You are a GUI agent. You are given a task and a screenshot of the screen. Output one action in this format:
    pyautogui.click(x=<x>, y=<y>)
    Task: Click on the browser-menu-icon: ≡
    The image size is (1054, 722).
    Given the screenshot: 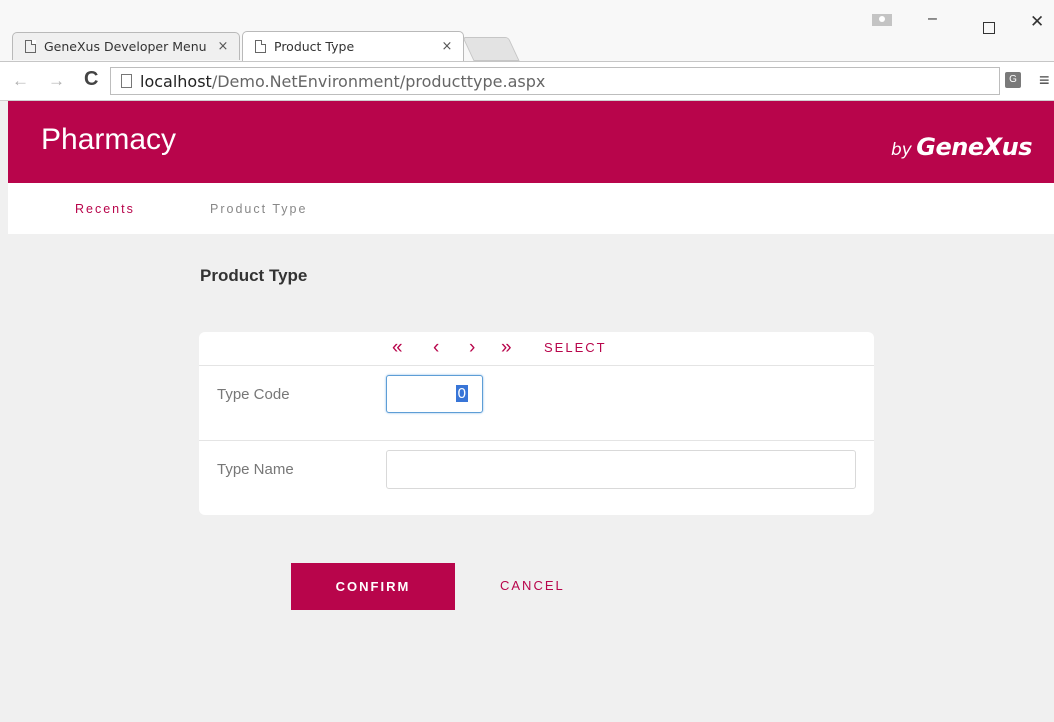 What is the action you would take?
    pyautogui.click(x=1044, y=80)
    